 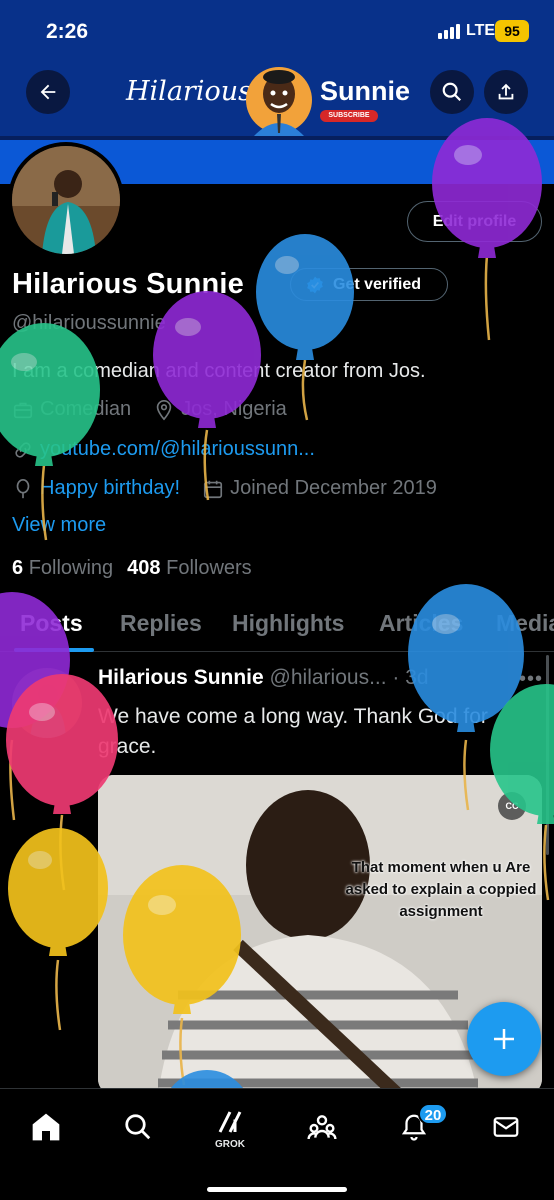 I want to click on home-icon, so click(x=46, y=1127).